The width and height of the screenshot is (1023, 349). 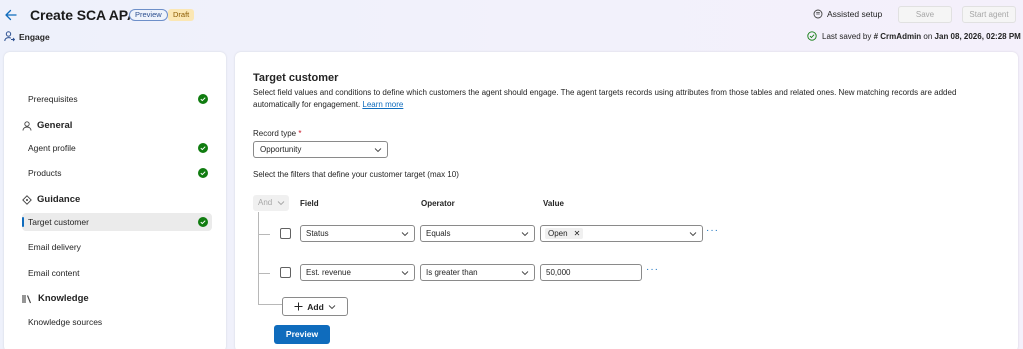 I want to click on sidebar-item-email-content: Email content, so click(x=117, y=273).